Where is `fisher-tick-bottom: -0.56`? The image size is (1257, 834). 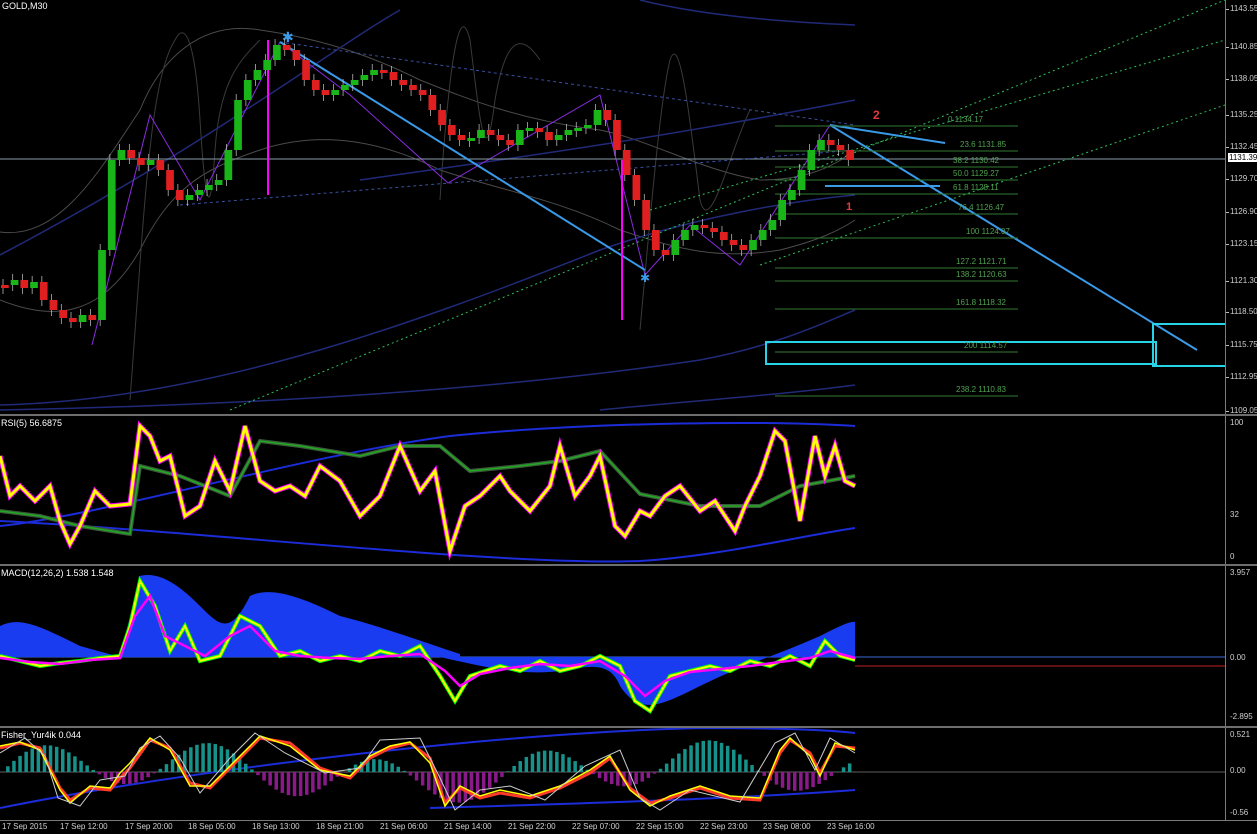
fisher-tick-bottom: -0.56 is located at coordinates (1239, 812).